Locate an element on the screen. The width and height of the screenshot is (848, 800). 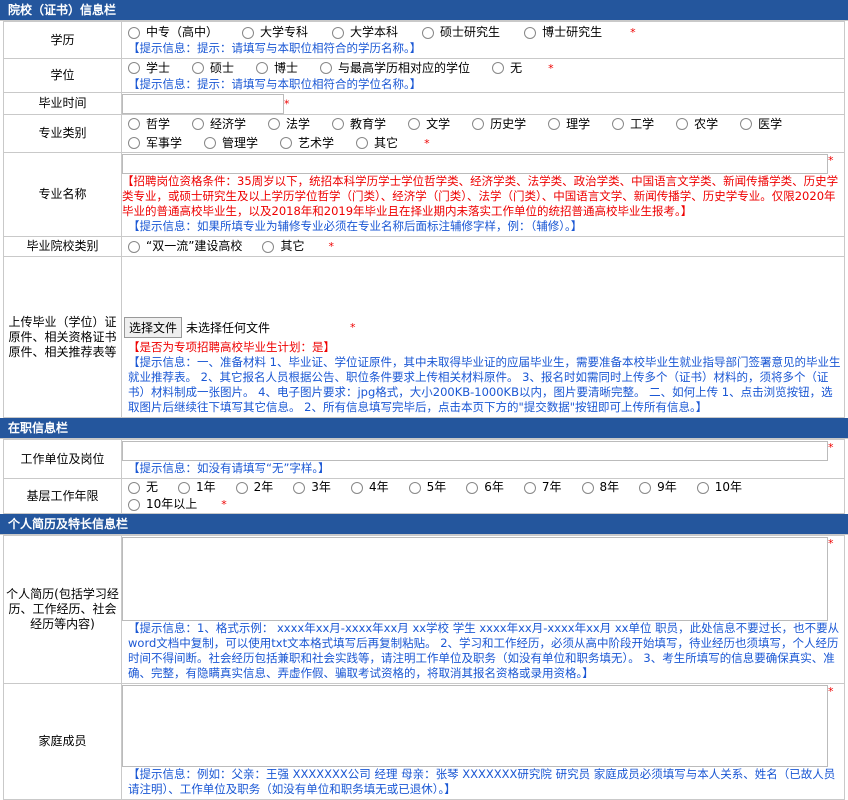
grassroots-years-option-label: 8年 is located at coordinates (609, 487).